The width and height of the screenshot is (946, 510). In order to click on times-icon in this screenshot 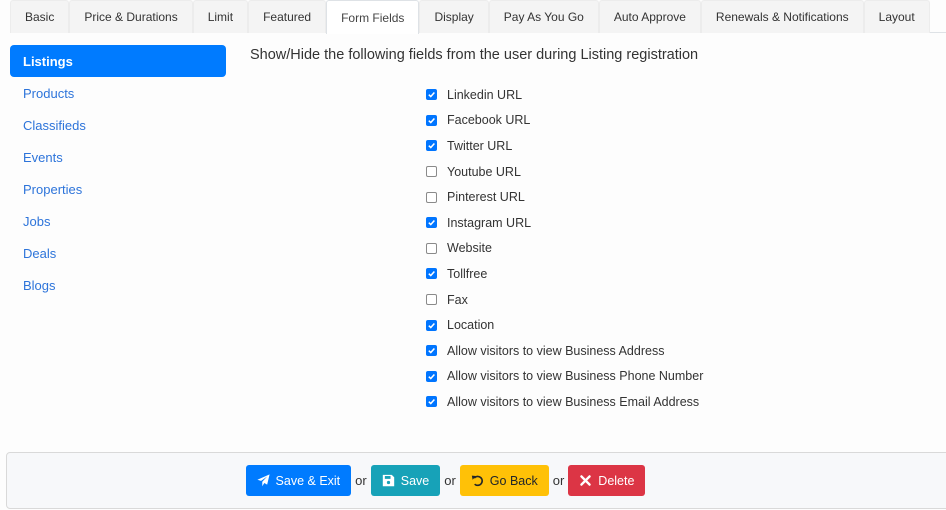, I will do `click(586, 480)`.